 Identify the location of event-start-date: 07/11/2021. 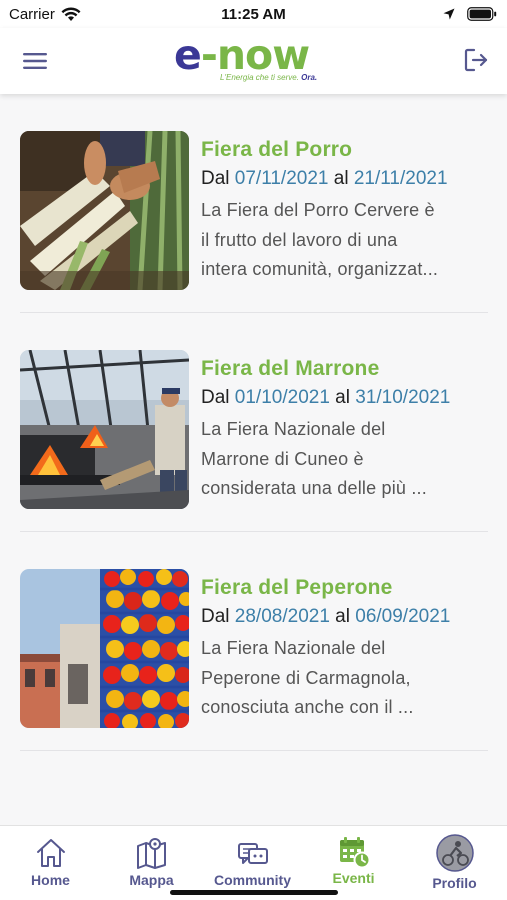
(281, 178).